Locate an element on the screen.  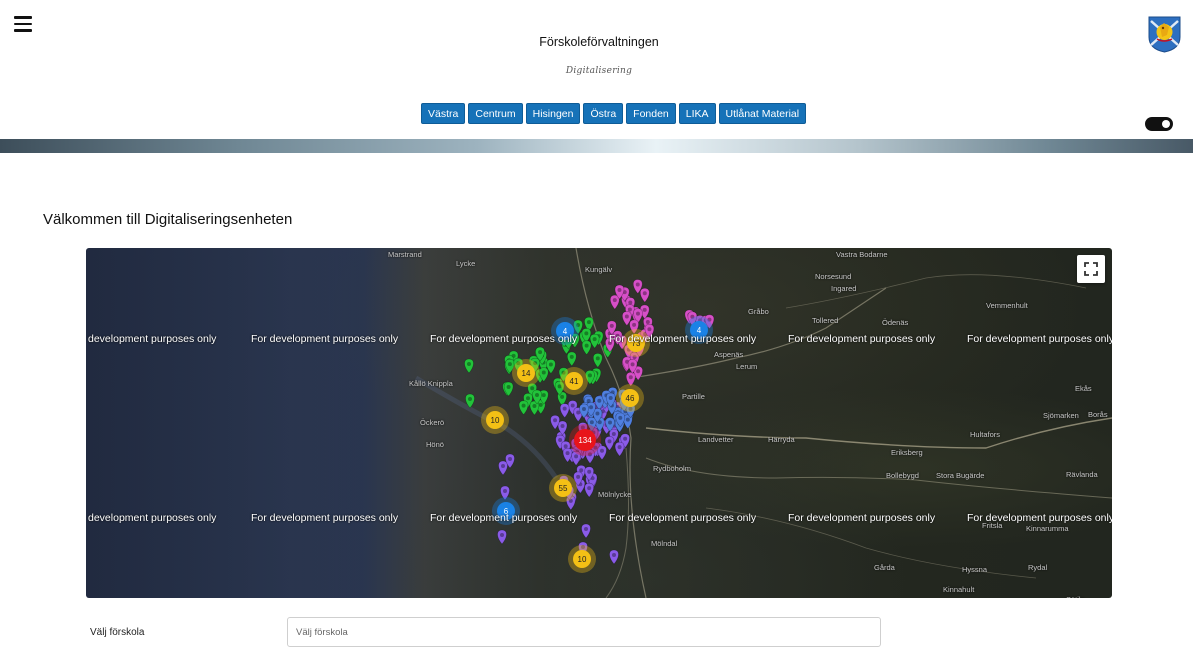
page-title: Förskoleförvaltningen is located at coordinates (599, 42).